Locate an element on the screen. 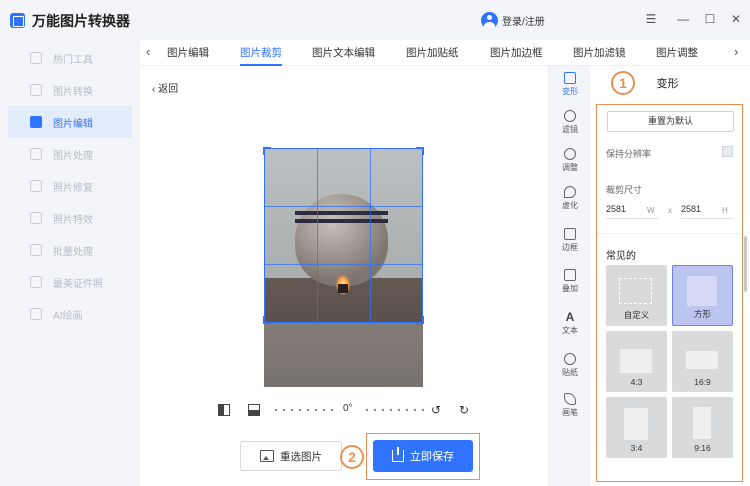 This screenshot has width=750, height=486. text-icon: A is located at coordinates (570, 317).